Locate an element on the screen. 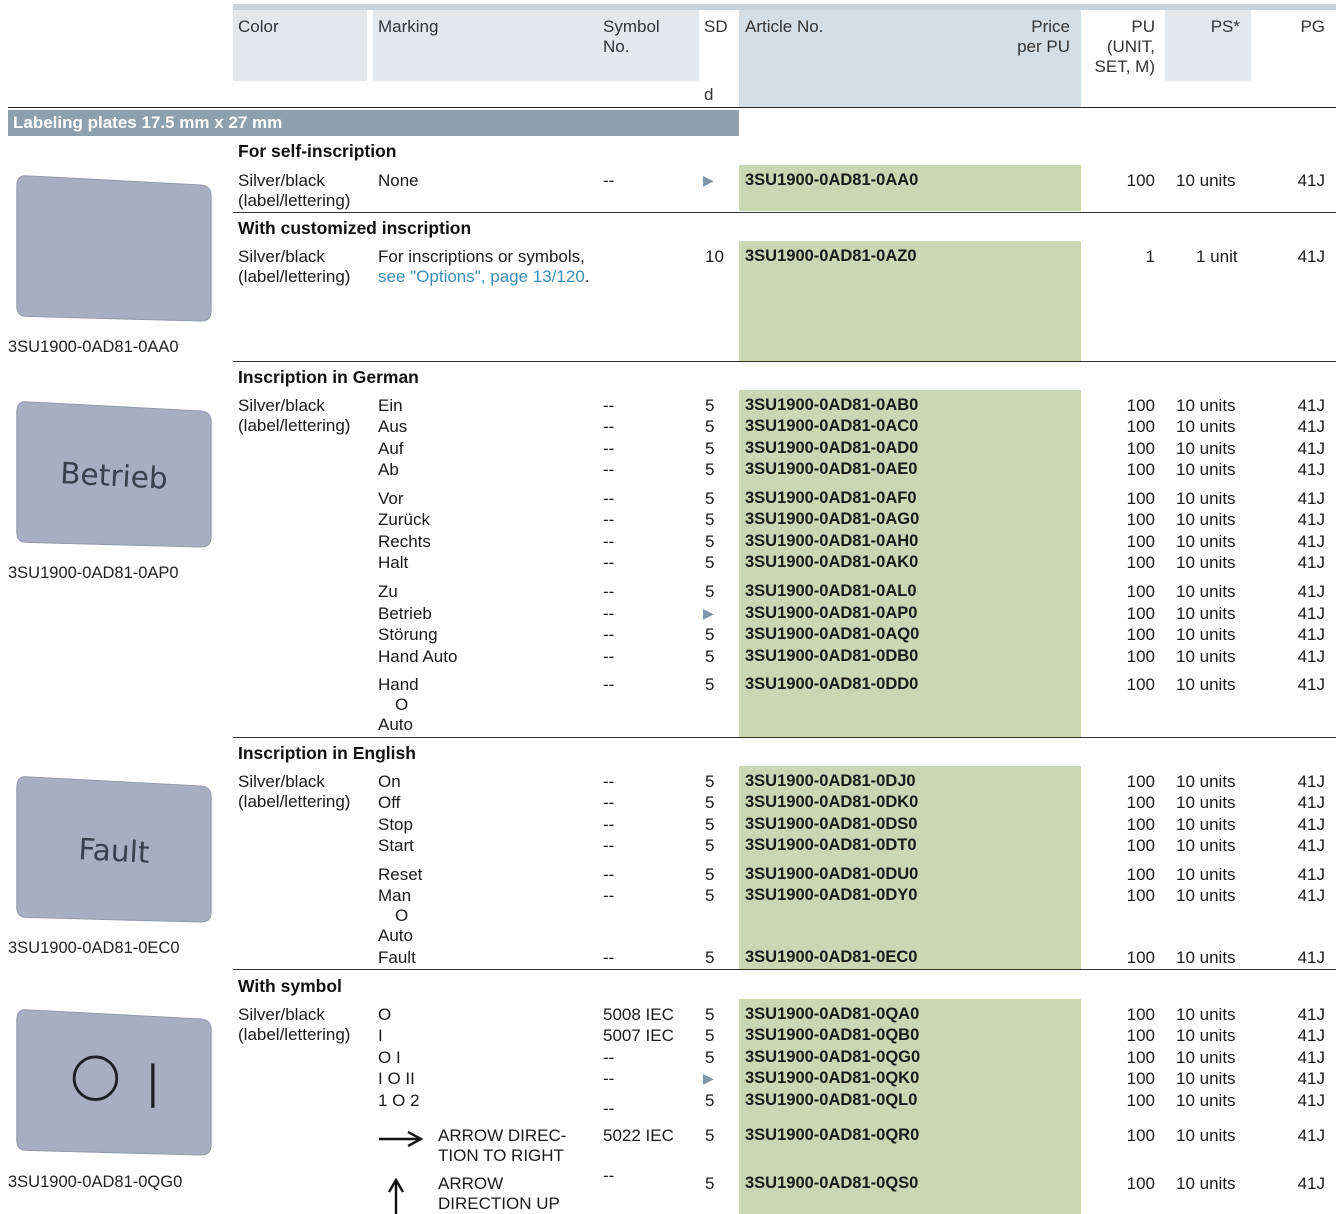 Image resolution: width=1341 pixels, height=1214 pixels. marking: Stop is located at coordinates (395, 824).